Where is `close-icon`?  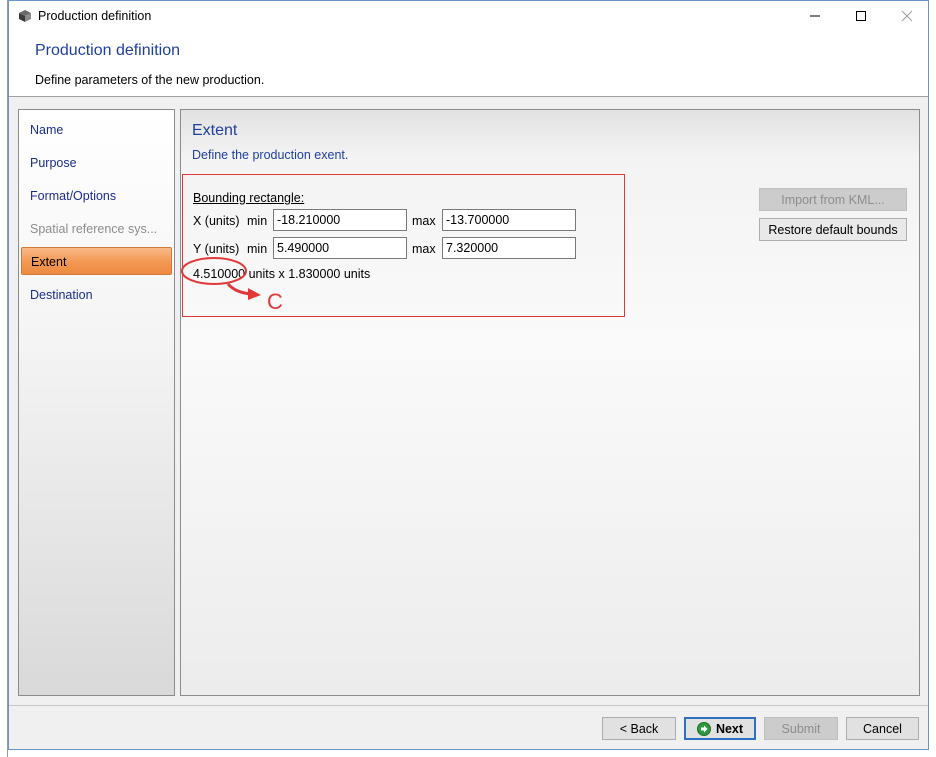 close-icon is located at coordinates (907, 16).